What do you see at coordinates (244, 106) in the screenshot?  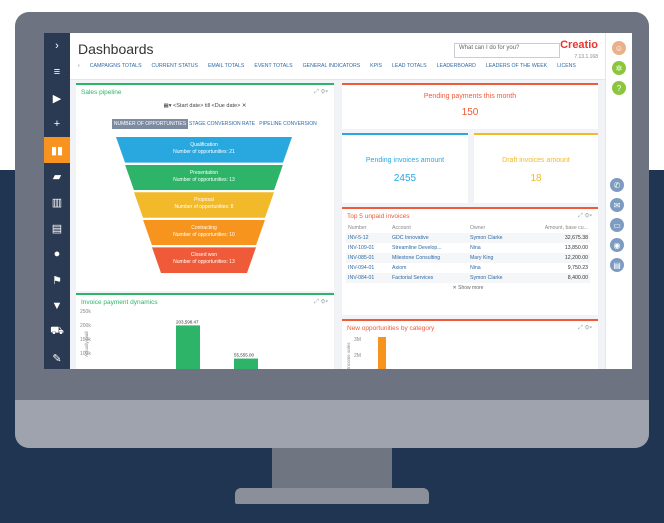 I see `clear-icon: ✕` at bounding box center [244, 106].